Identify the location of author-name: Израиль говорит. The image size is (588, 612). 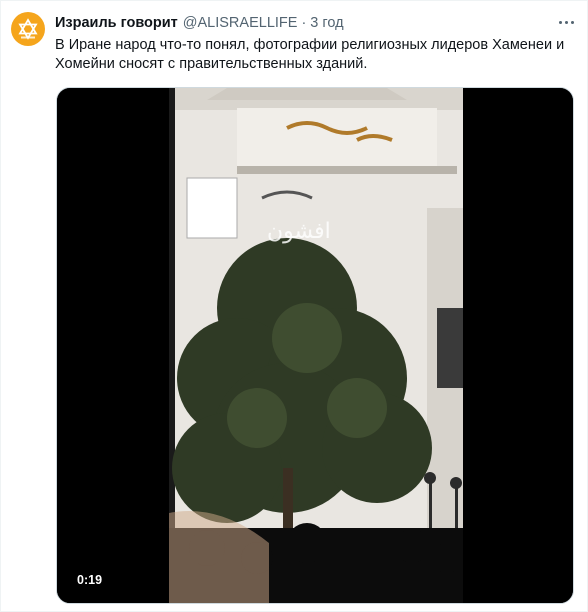
(116, 23).